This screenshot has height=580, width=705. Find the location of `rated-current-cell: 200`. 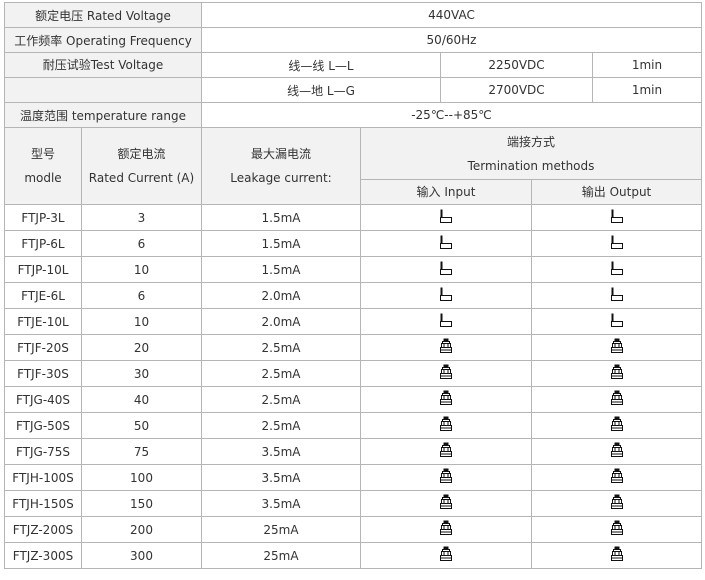

rated-current-cell: 200 is located at coordinates (141, 529).